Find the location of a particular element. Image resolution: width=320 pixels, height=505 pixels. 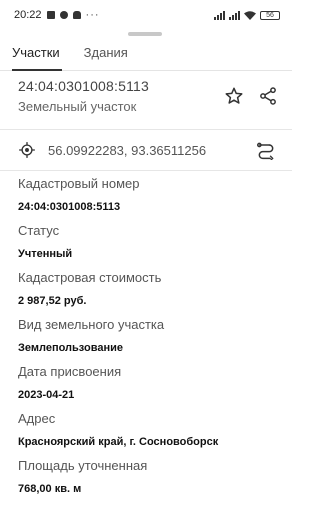

field-value: 2 987,52 руб. is located at coordinates (52, 301).